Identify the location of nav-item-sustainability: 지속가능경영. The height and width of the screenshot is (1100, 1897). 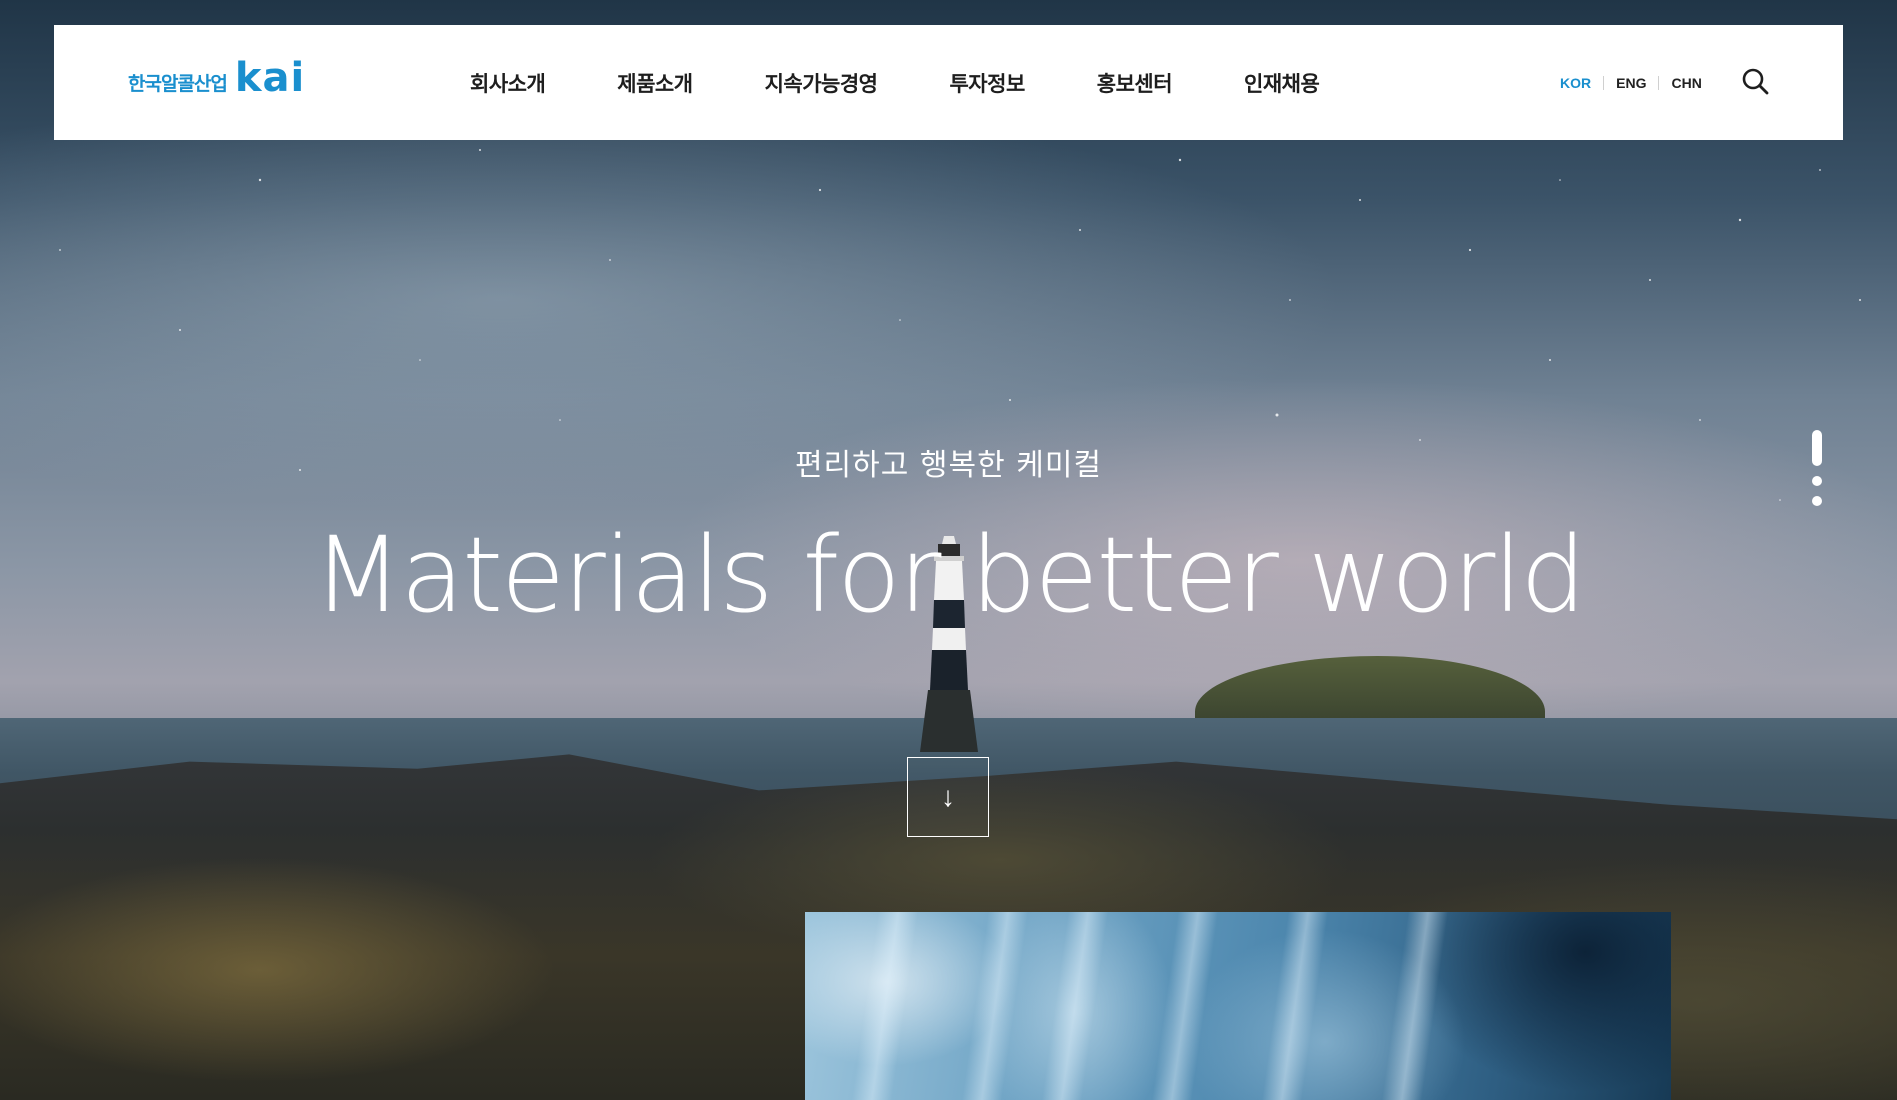
(821, 83).